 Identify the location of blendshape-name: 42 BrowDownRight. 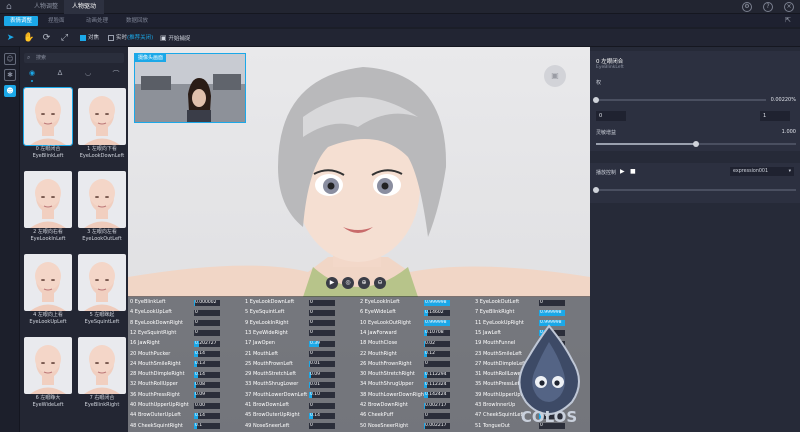
(384, 405).